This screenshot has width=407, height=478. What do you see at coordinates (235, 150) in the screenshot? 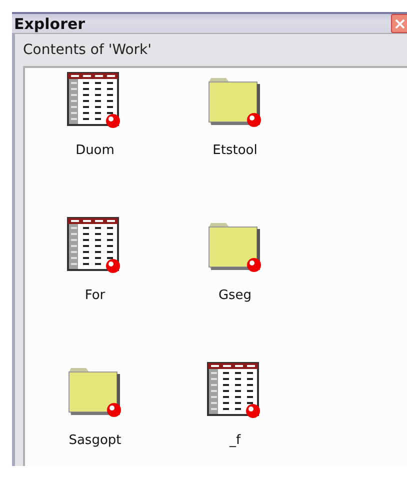
I see `item-label: Etstool` at bounding box center [235, 150].